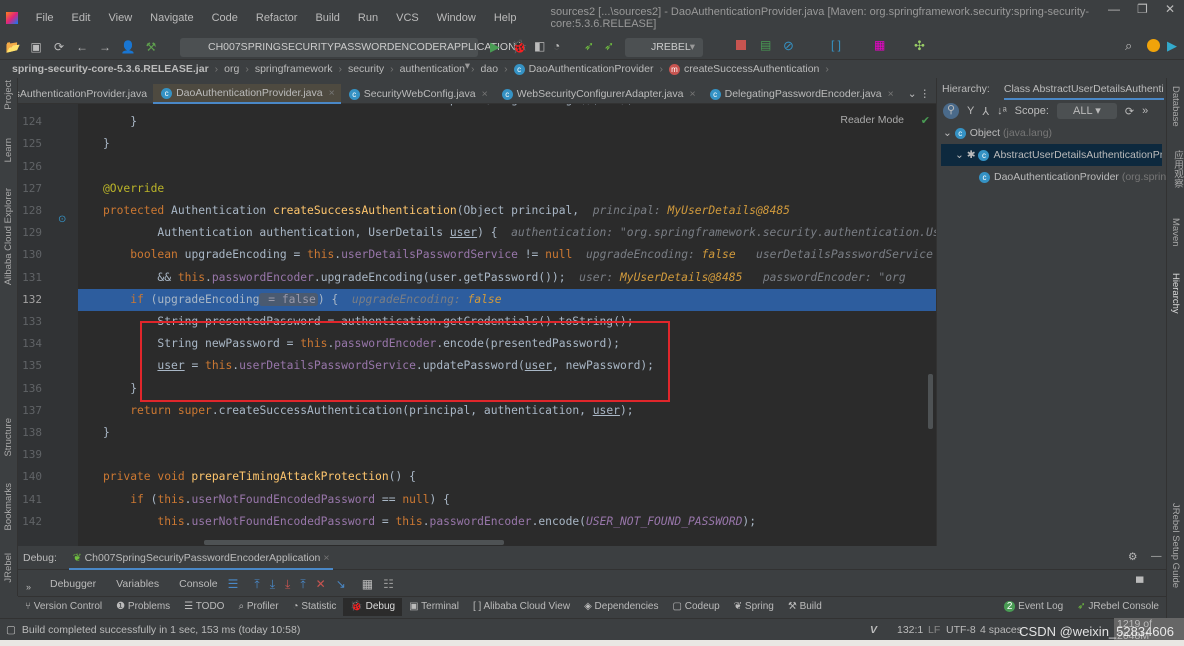 The height and width of the screenshot is (646, 1184). I want to click on breadcrumb-jar: spring-security-core-5.3.6.RELEASE.jar, so click(110, 69).